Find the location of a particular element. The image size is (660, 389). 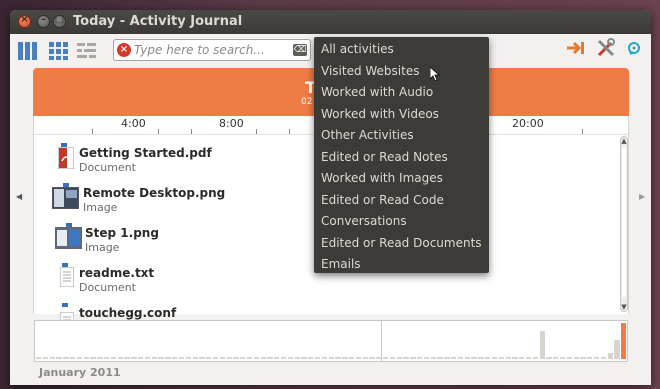

minimize-button: – is located at coordinates (43, 21).